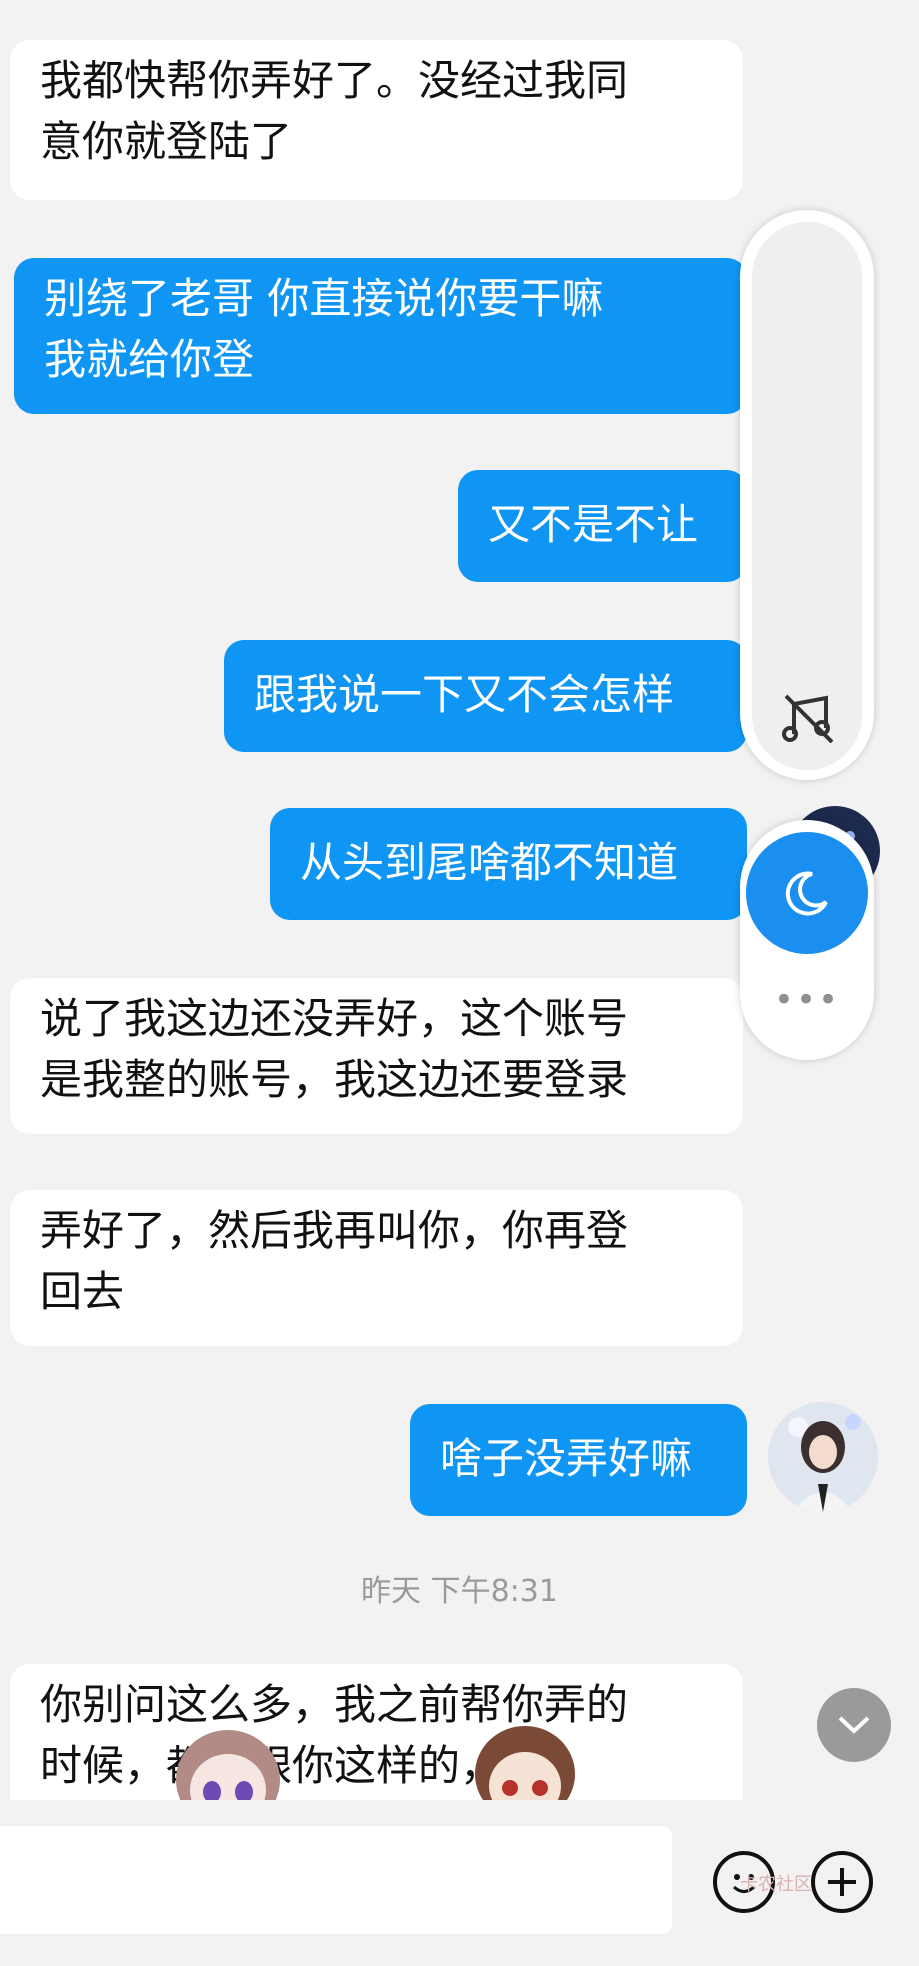 Image resolution: width=919 pixels, height=1966 pixels. What do you see at coordinates (380, 336) in the screenshot?
I see `message-bubble-outgoing: 别绕了老哥 你直接说你要干嘛 我就给你登` at bounding box center [380, 336].